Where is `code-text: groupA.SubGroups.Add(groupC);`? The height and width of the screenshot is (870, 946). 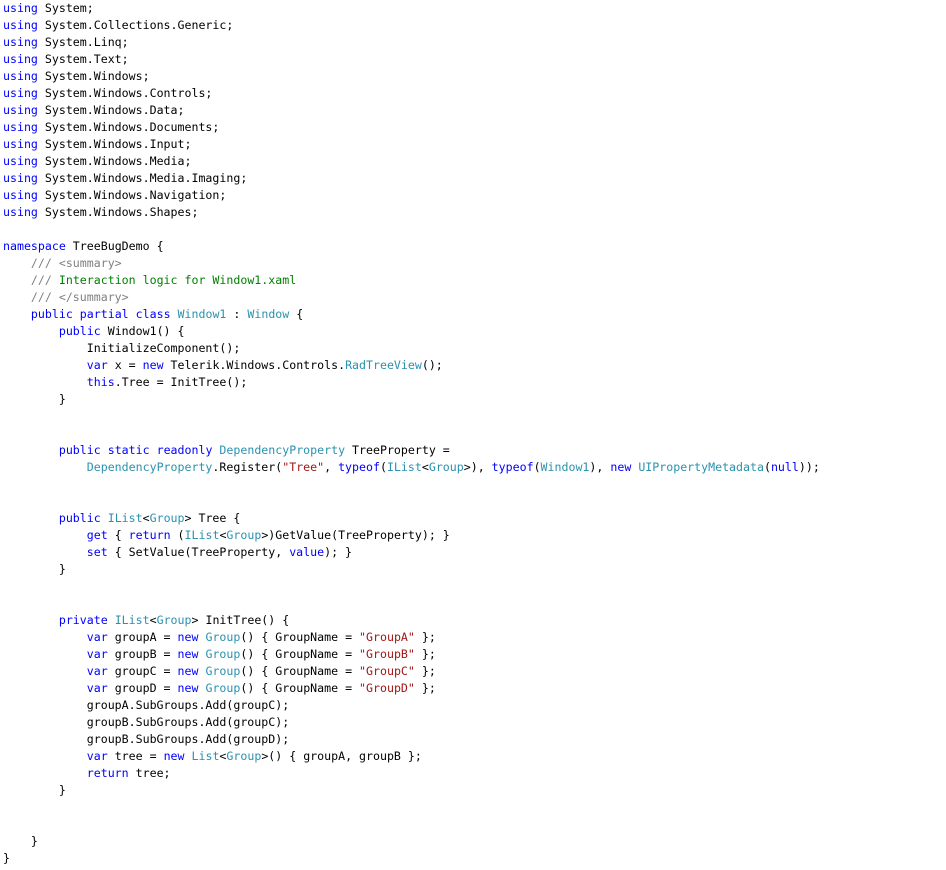
code-text: groupA.SubGroups.Add(groupC); is located at coordinates (146, 705).